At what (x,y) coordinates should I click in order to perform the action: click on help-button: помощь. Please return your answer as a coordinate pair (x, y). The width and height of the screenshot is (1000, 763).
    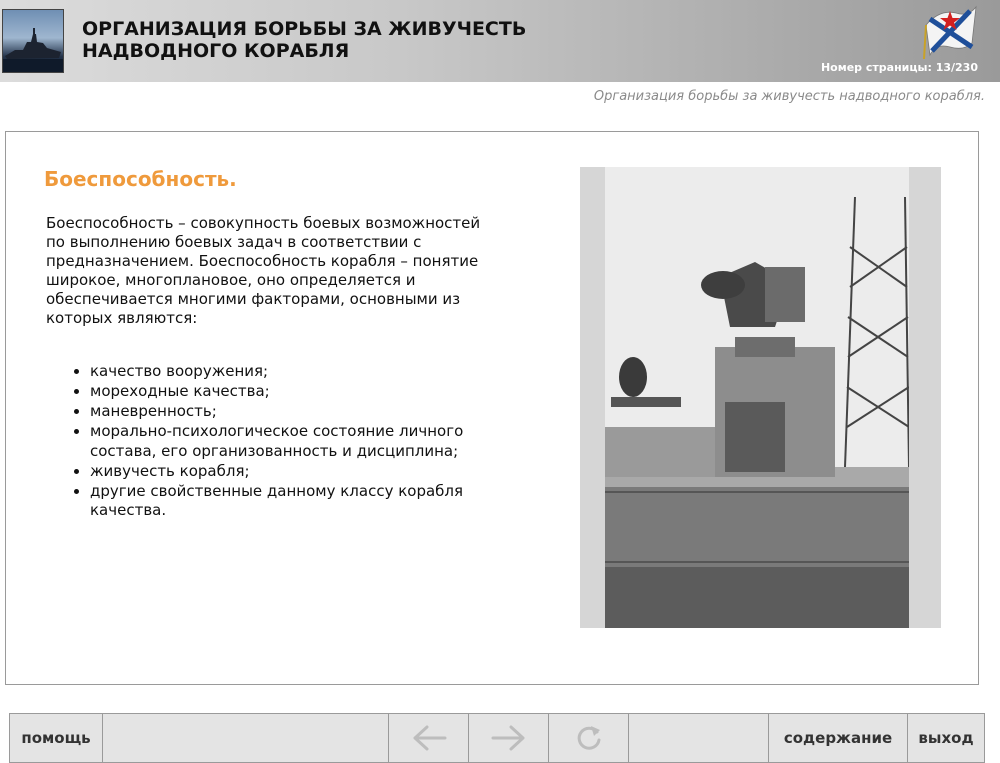
    Looking at the image, I should click on (56, 738).